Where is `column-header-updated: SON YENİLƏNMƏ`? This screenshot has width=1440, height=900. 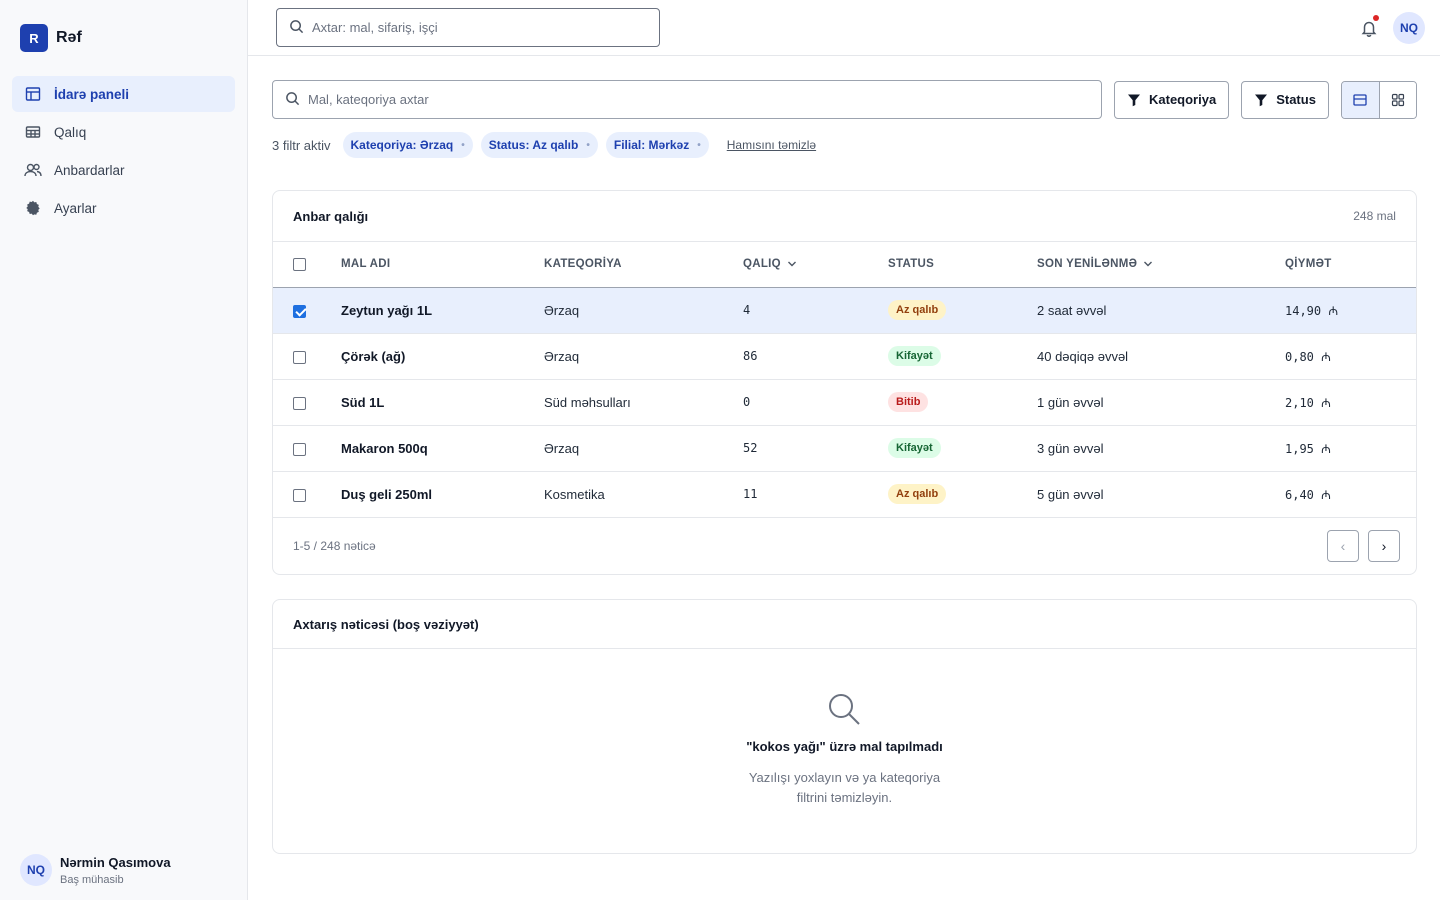
column-header-updated: SON YENİLƏNMƏ is located at coordinates (1161, 265).